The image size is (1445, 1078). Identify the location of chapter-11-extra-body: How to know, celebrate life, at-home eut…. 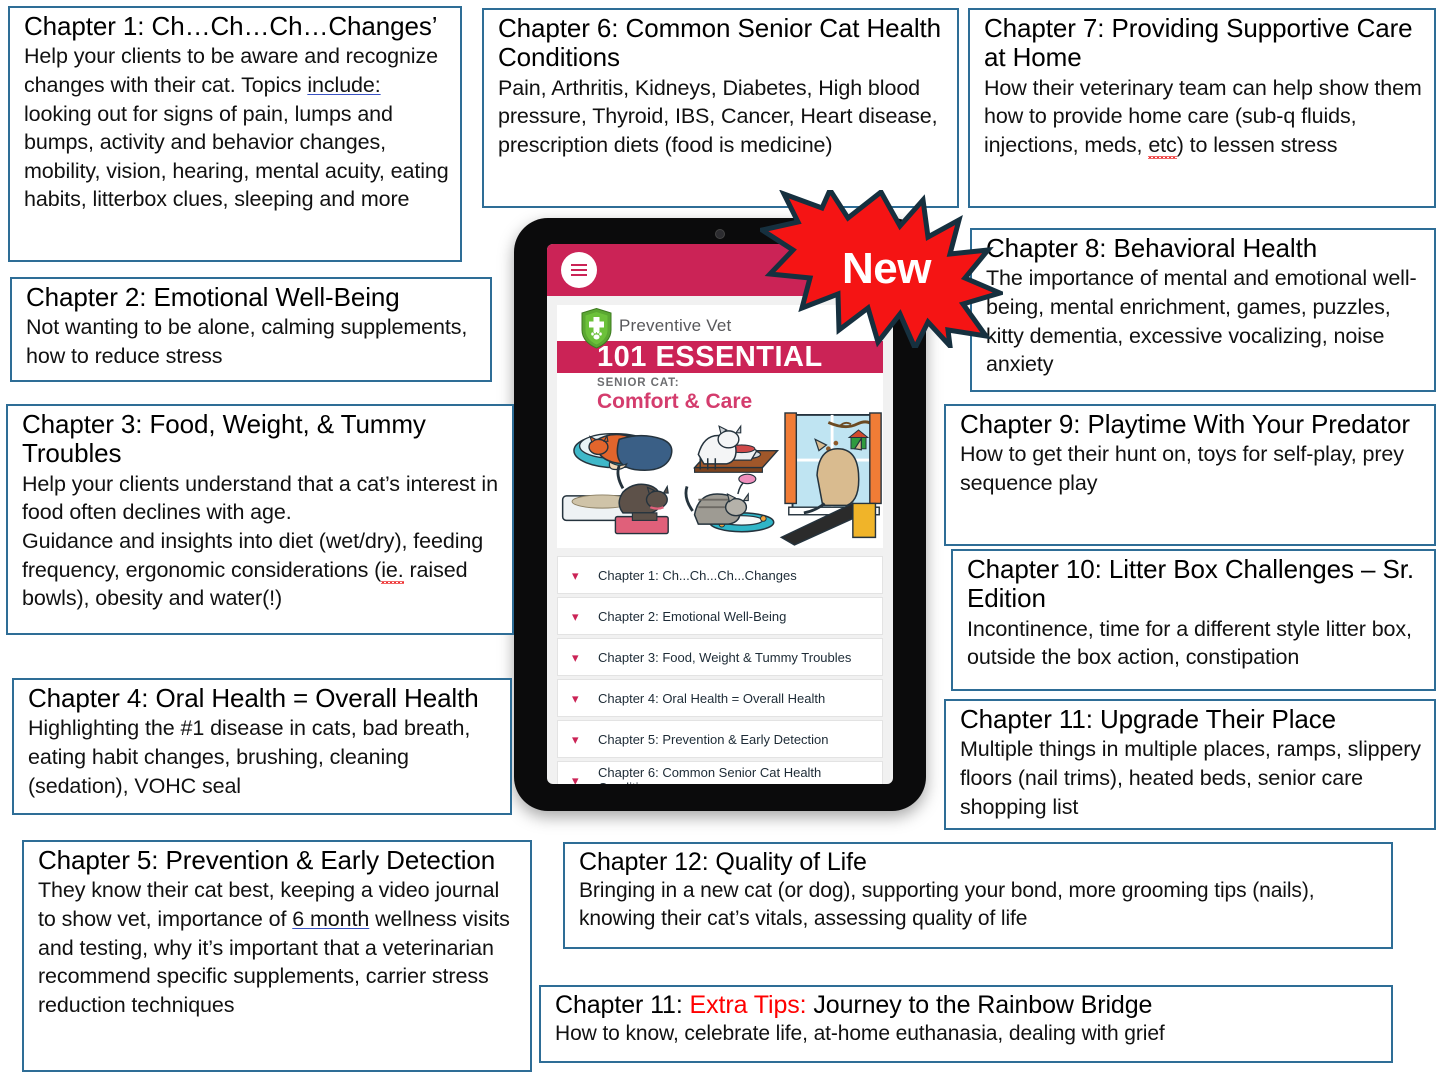
(860, 1034).